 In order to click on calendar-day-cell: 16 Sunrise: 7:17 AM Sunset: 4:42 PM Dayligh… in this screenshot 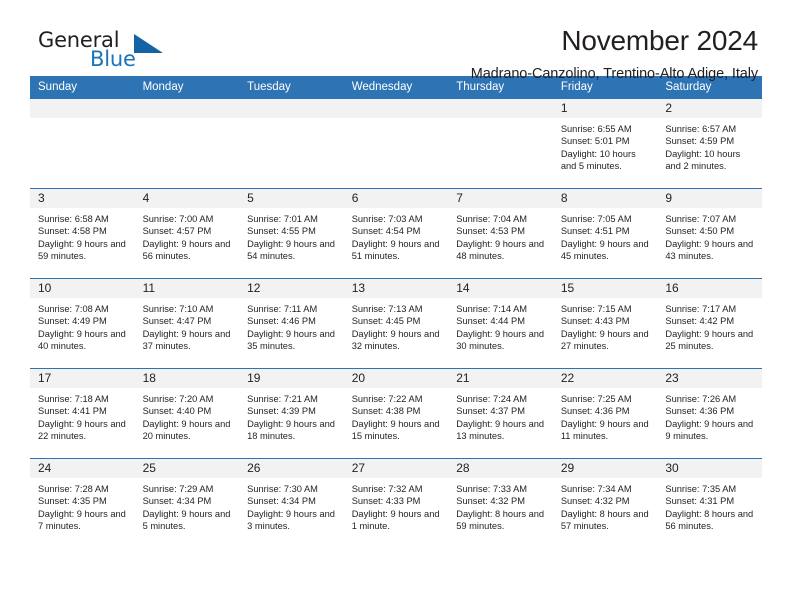, I will do `click(709, 323)`.